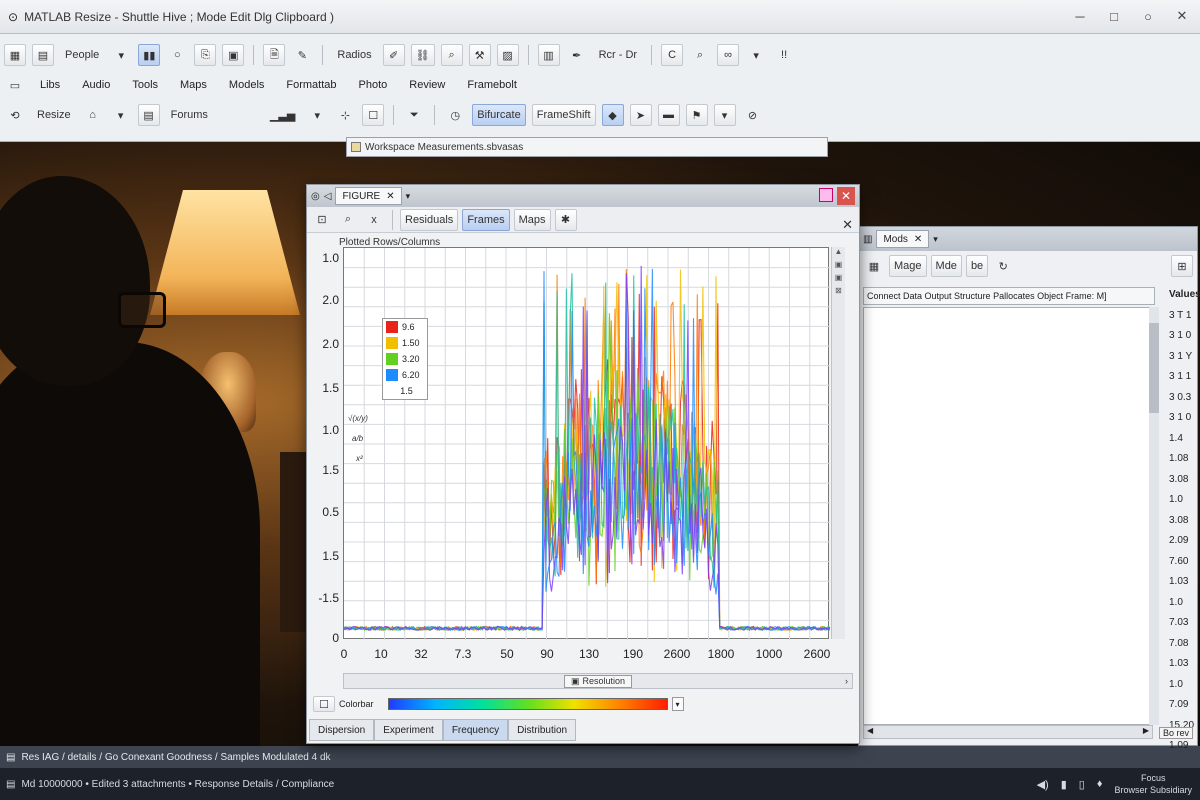 The width and height of the screenshot is (1200, 800). Describe the element at coordinates (826, 195) in the screenshot. I see `figure-minimize-icon` at that location.